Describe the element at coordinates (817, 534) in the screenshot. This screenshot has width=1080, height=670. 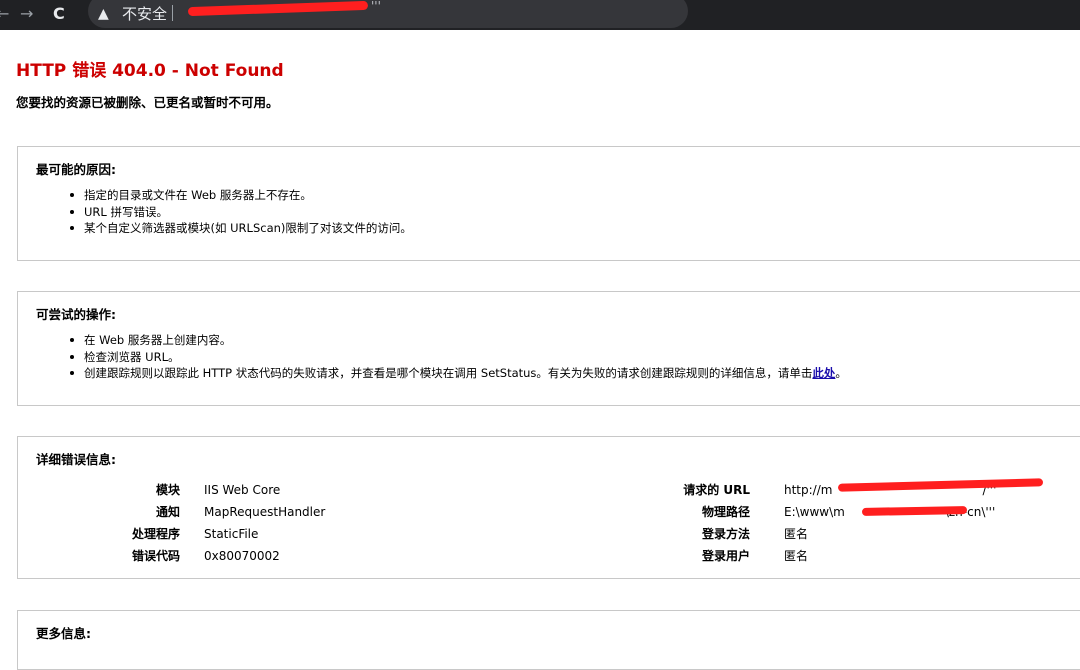
I see `detail-row: 登录方法 匿名` at that location.